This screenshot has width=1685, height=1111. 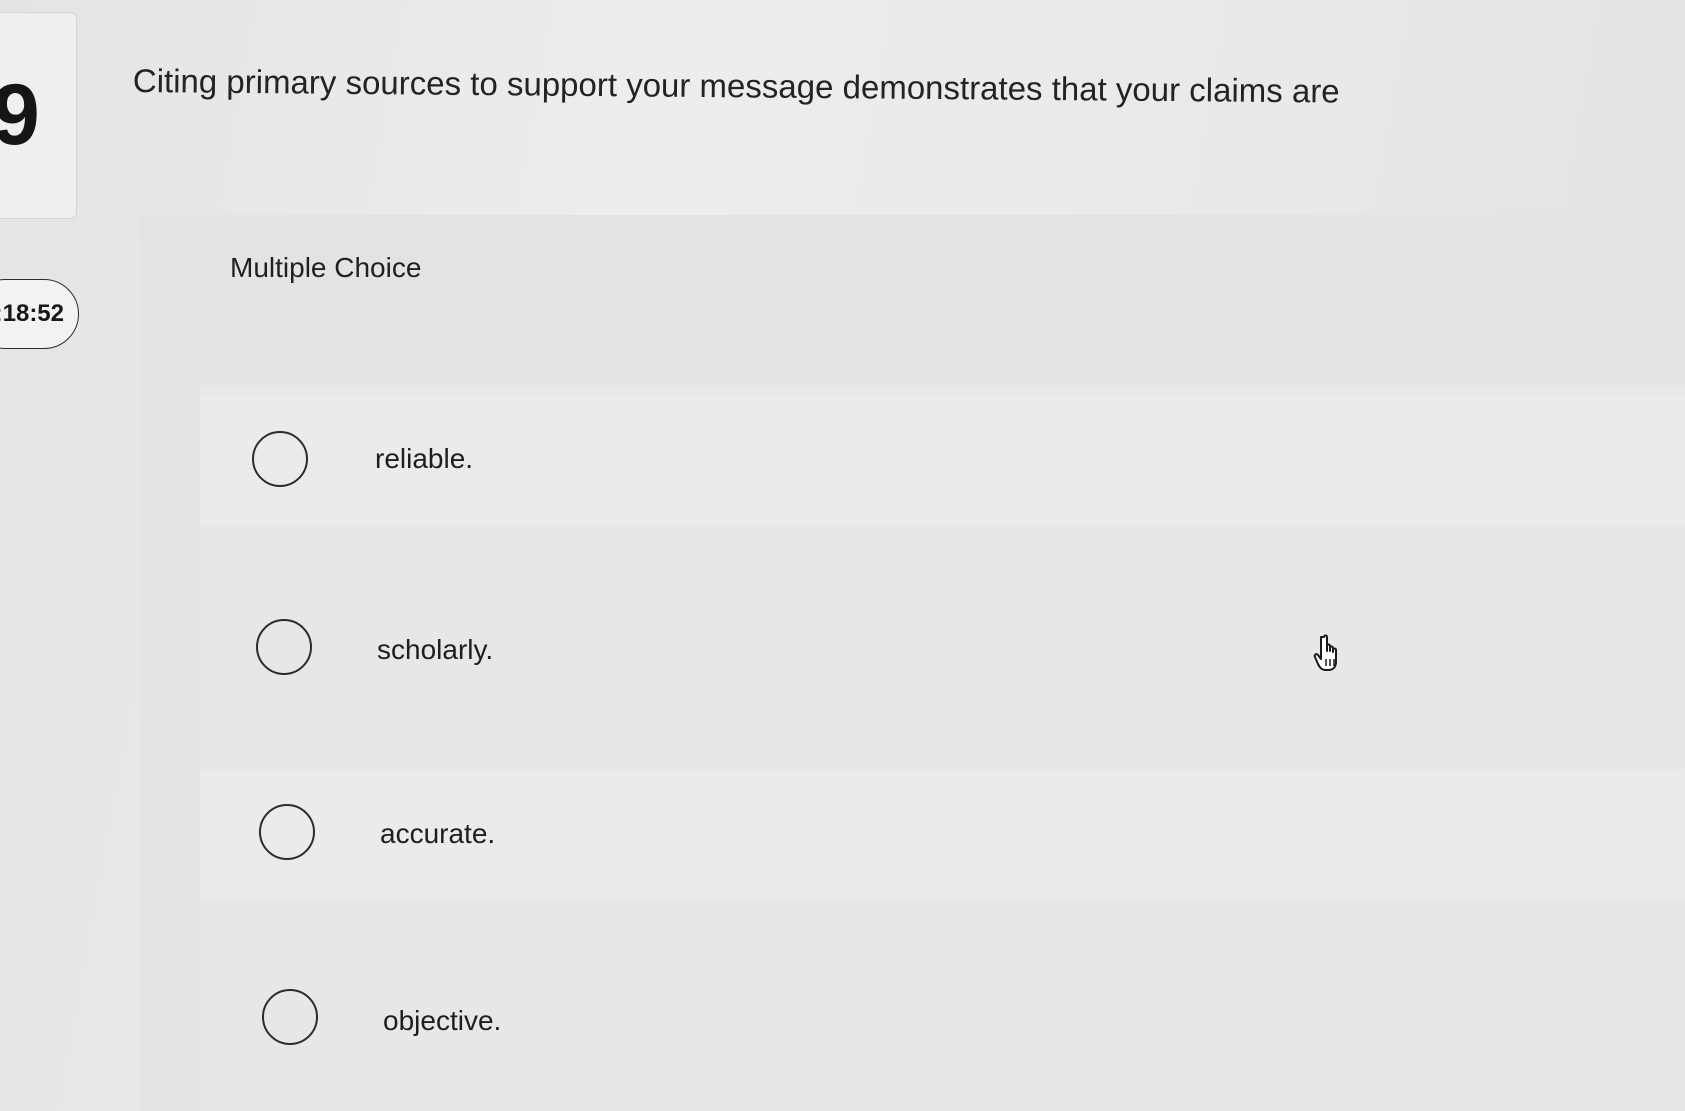 I want to click on question-number: 9, so click(x=20, y=115).